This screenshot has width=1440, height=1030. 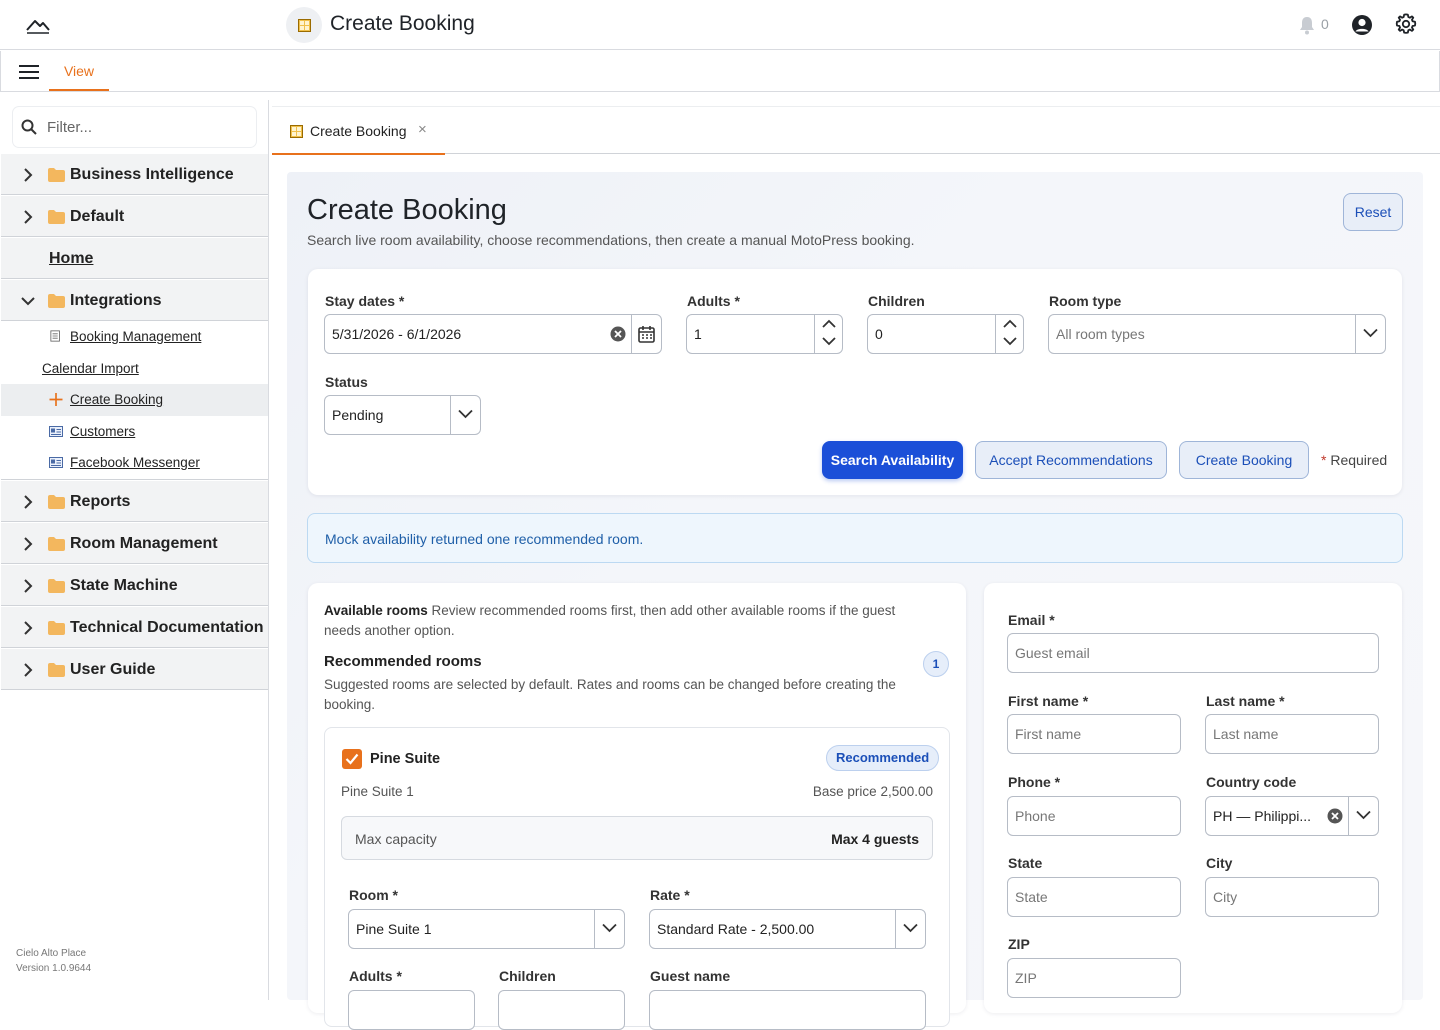 What do you see at coordinates (352, 759) in the screenshot?
I see `room-select-checkbox` at bounding box center [352, 759].